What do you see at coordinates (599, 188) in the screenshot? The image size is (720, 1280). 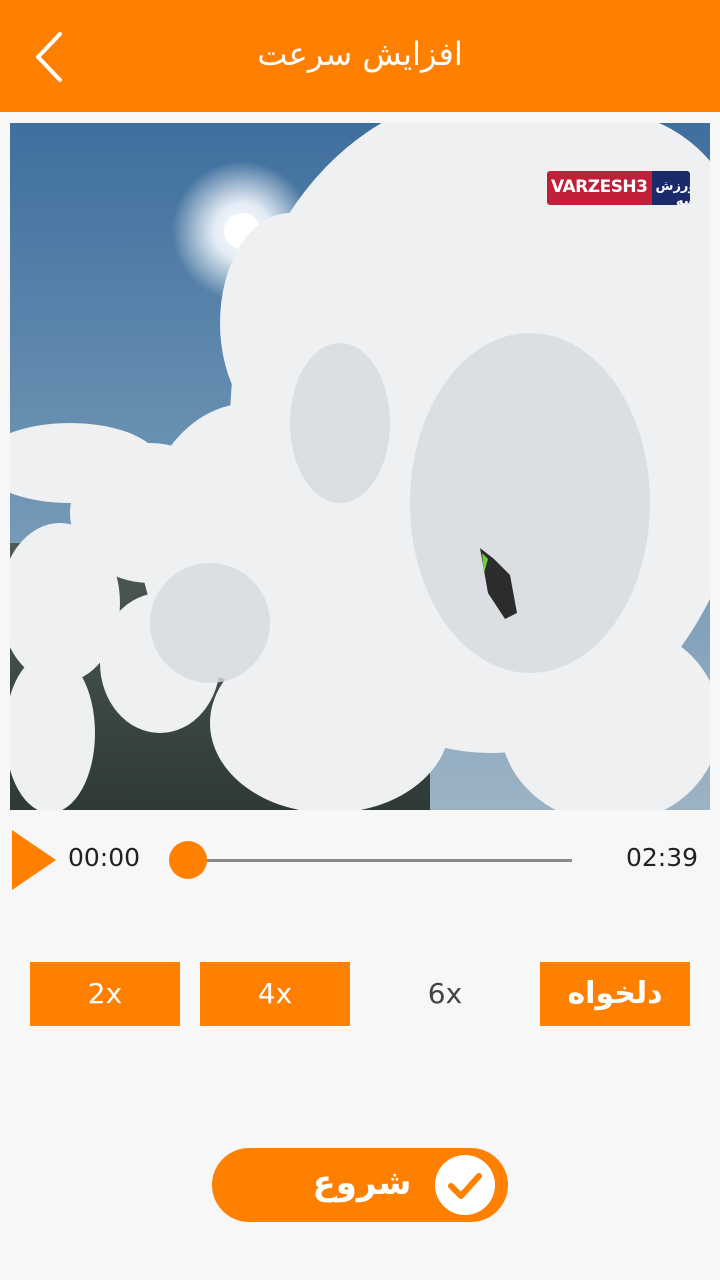 I see `watermark-brand: VARZESH3` at bounding box center [599, 188].